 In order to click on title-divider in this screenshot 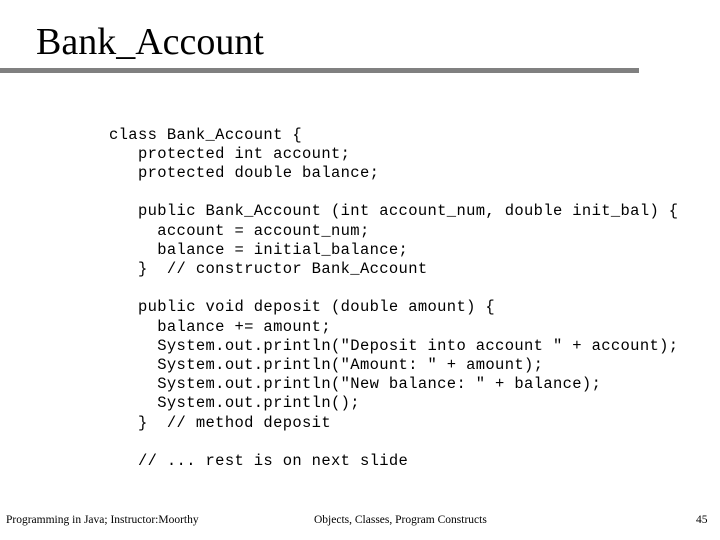, I will do `click(319, 70)`.